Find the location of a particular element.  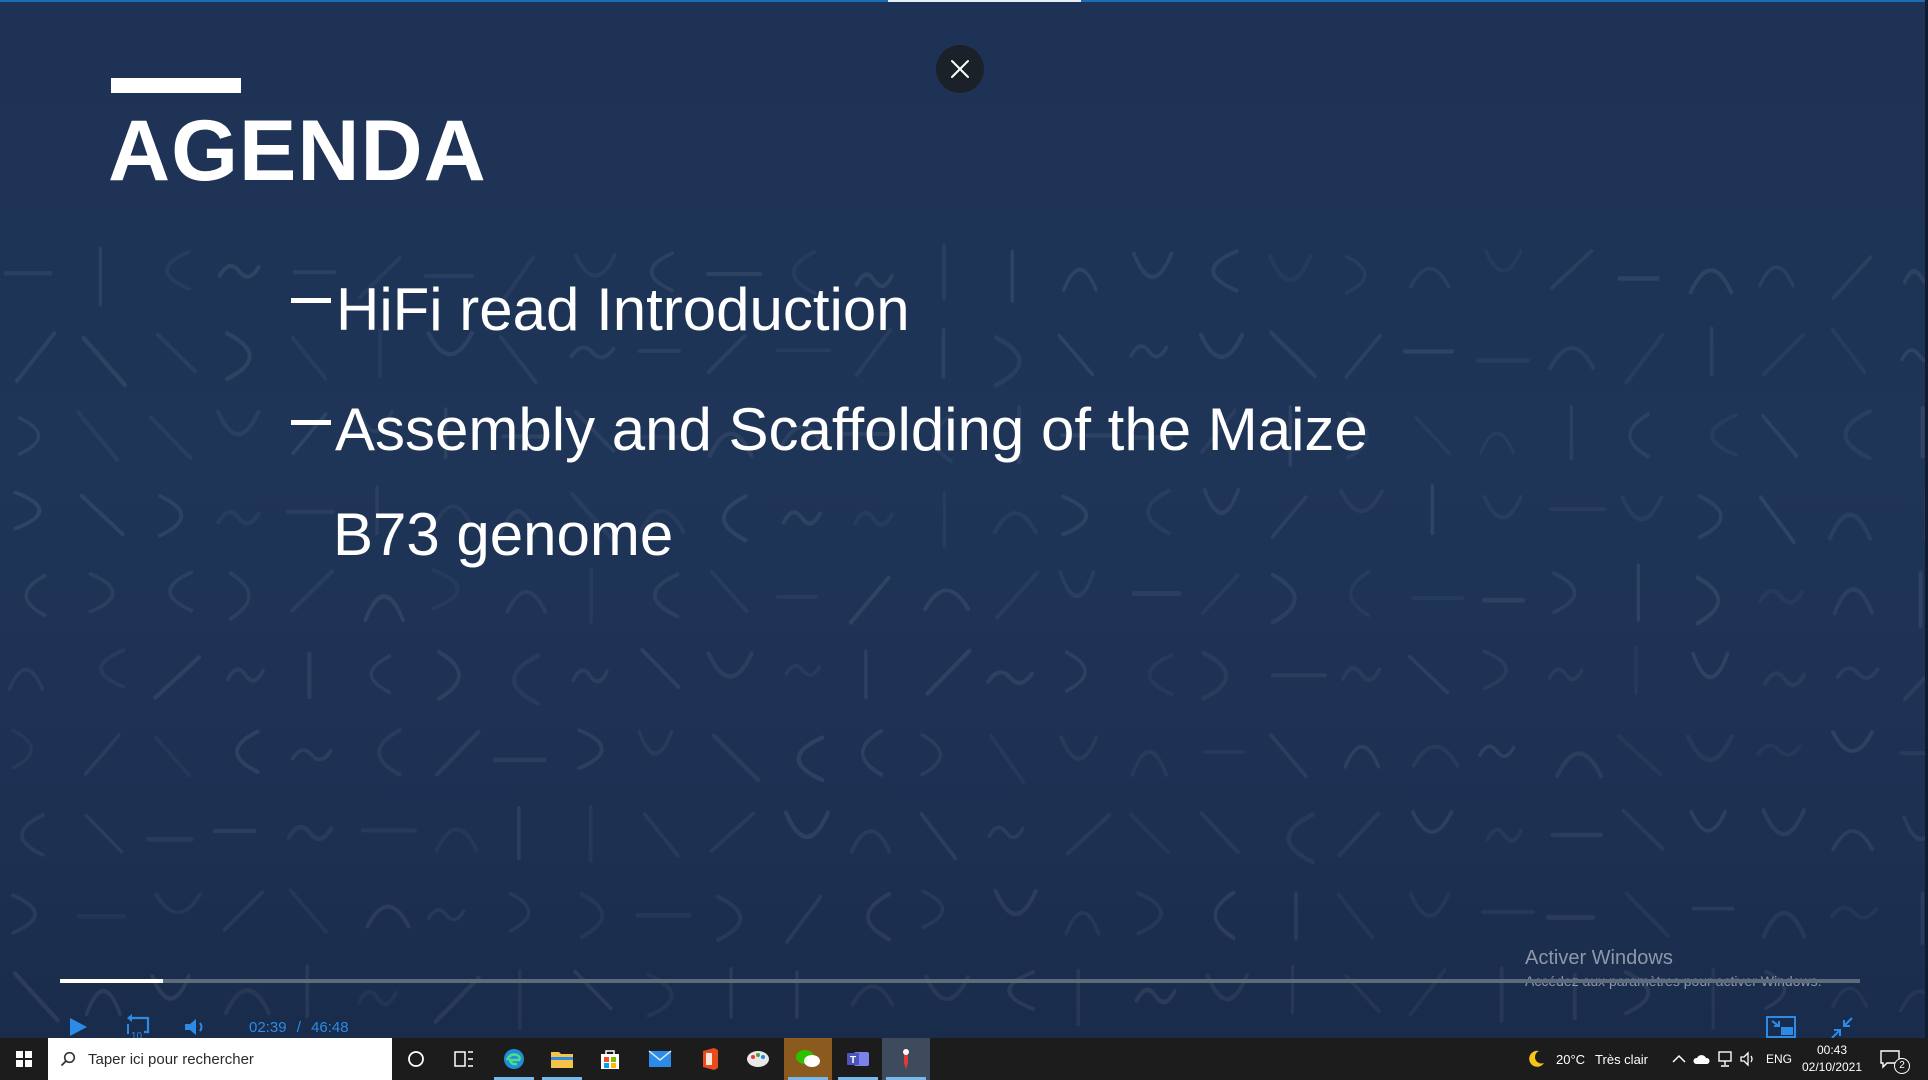

picture-in-picture-button is located at coordinates (1781, 1027).